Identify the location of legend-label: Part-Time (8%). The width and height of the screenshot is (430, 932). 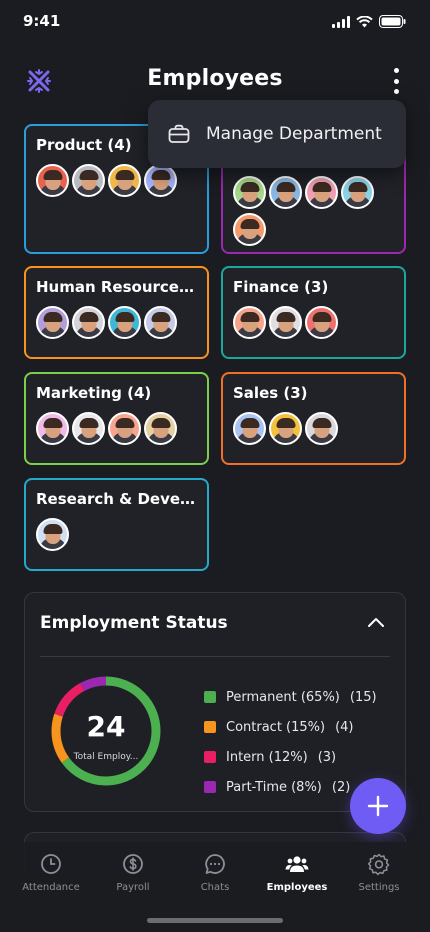
(274, 787).